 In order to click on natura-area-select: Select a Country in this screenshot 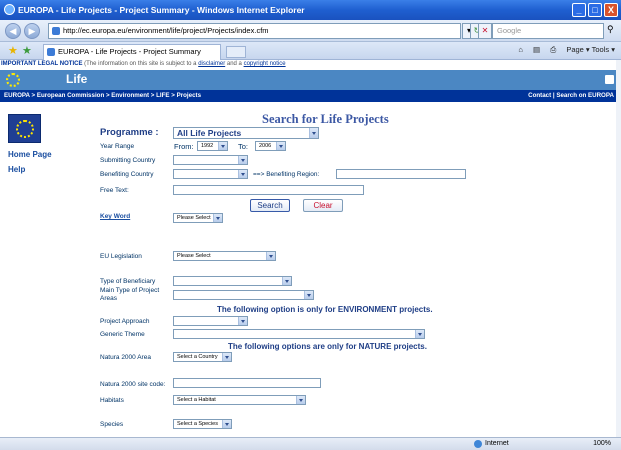, I will do `click(202, 357)`.